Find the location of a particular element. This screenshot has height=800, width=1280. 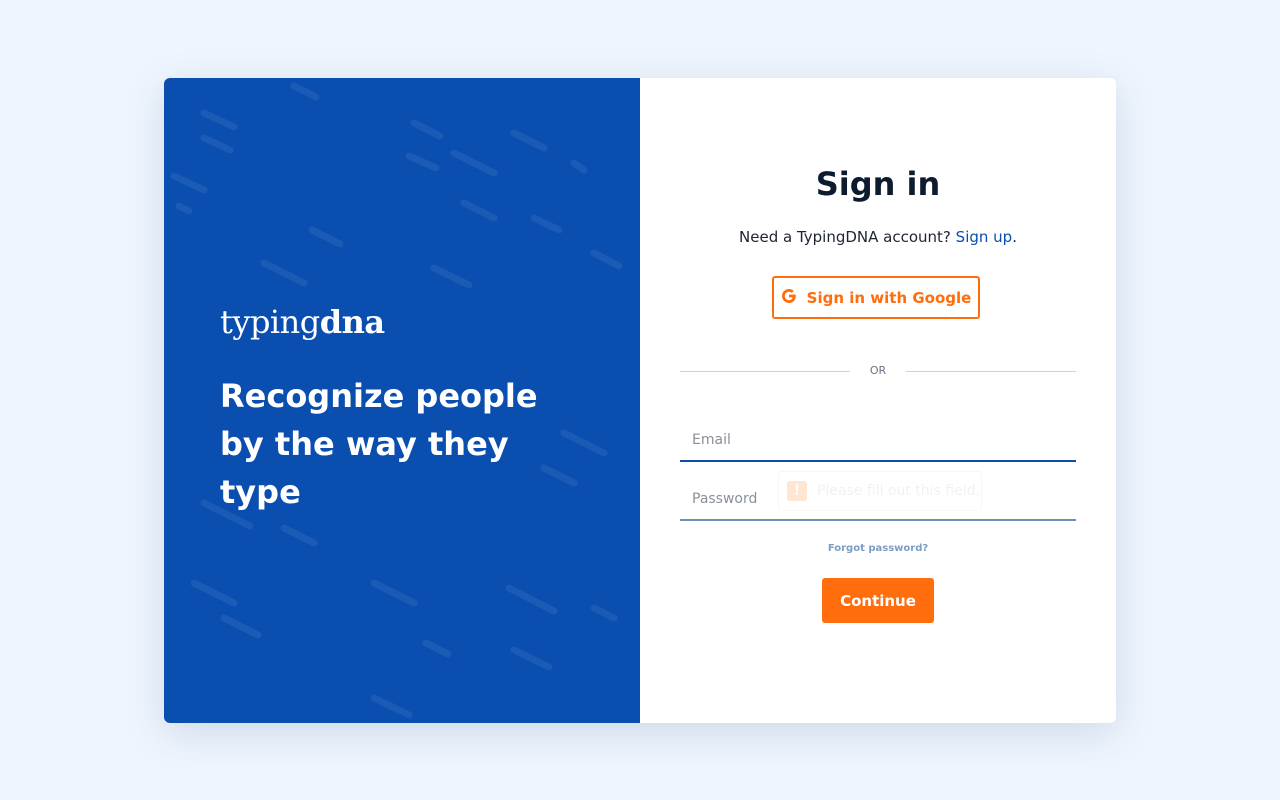

validation-message: Please fill out this field. is located at coordinates (898, 491).